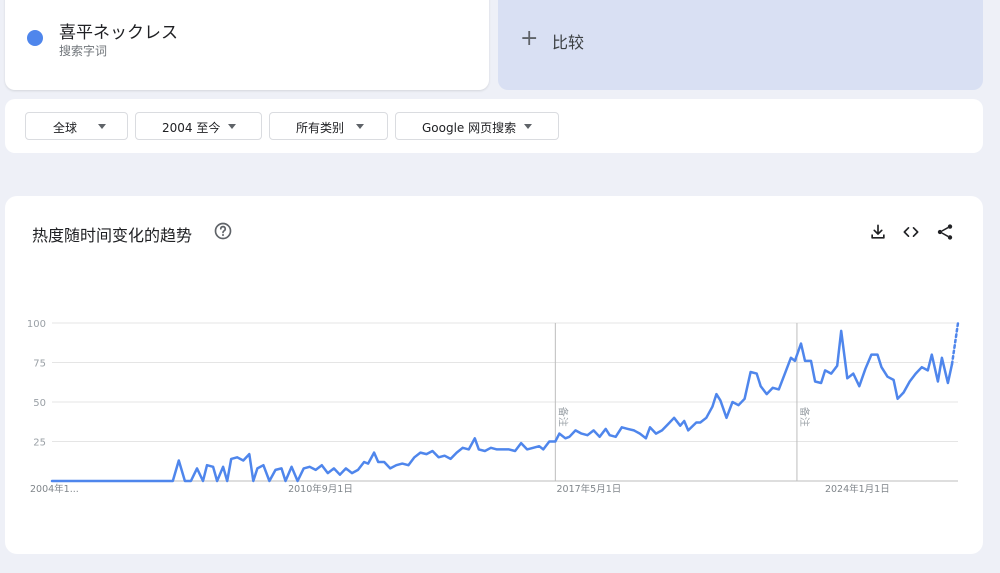 This screenshot has width=1000, height=573. Describe the element at coordinates (740, 45) in the screenshot. I see `compare-button: + 比较` at that location.